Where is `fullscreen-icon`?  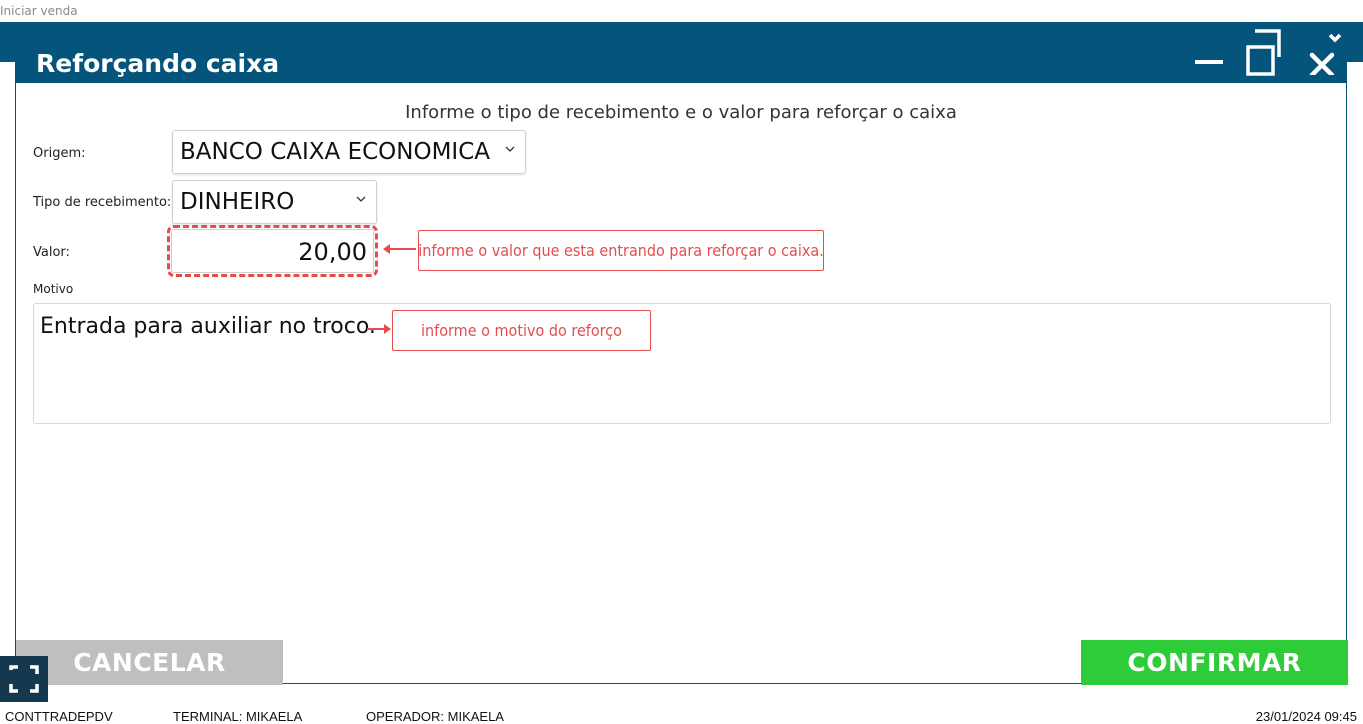 fullscreen-icon is located at coordinates (24, 679).